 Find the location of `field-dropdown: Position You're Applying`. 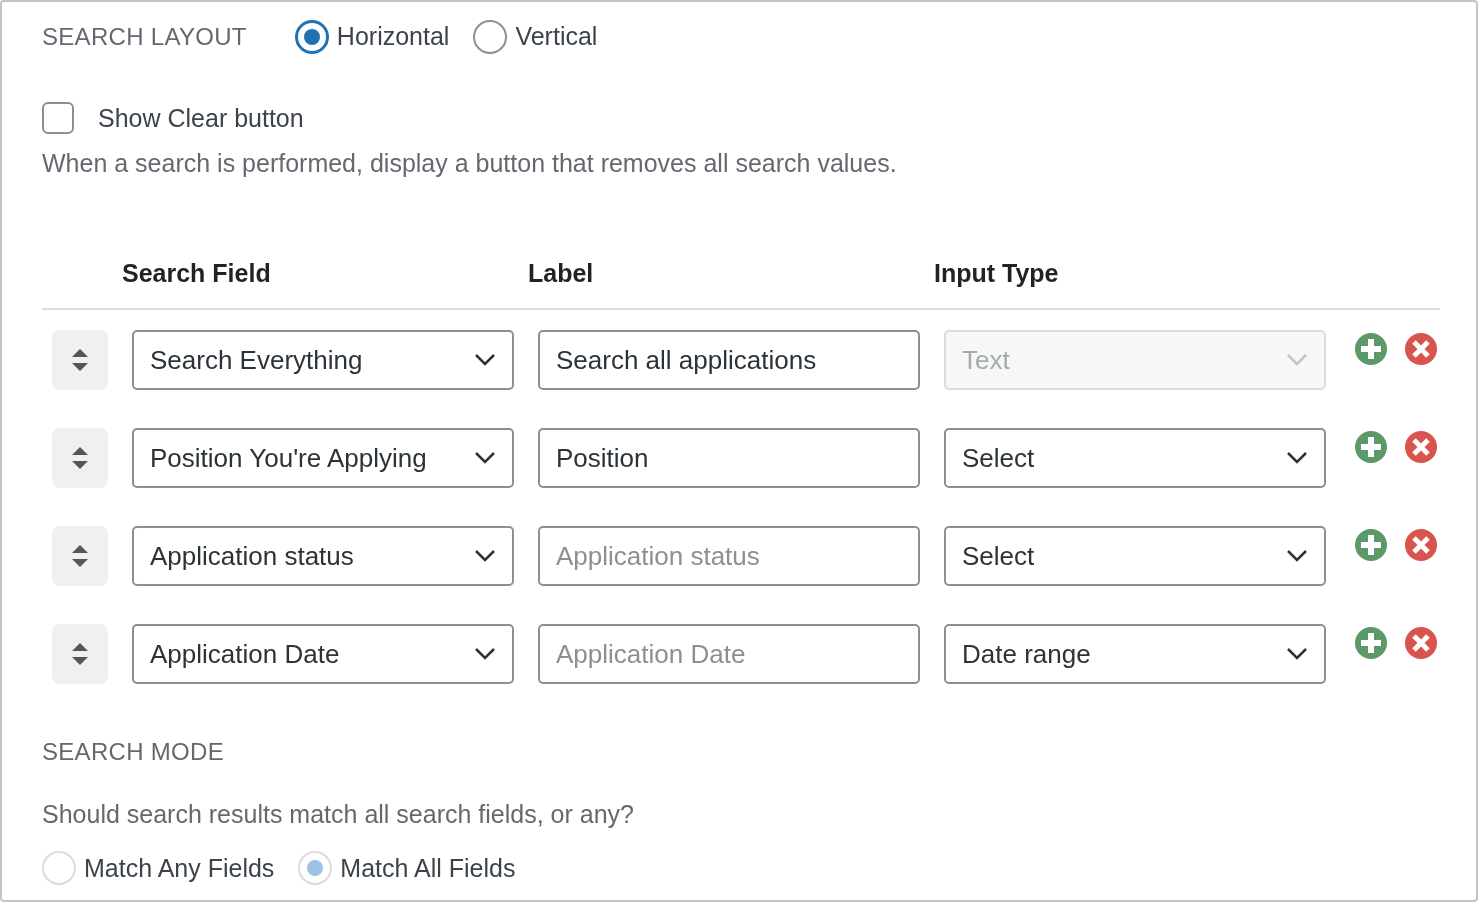

field-dropdown: Position You're Applying is located at coordinates (323, 458).